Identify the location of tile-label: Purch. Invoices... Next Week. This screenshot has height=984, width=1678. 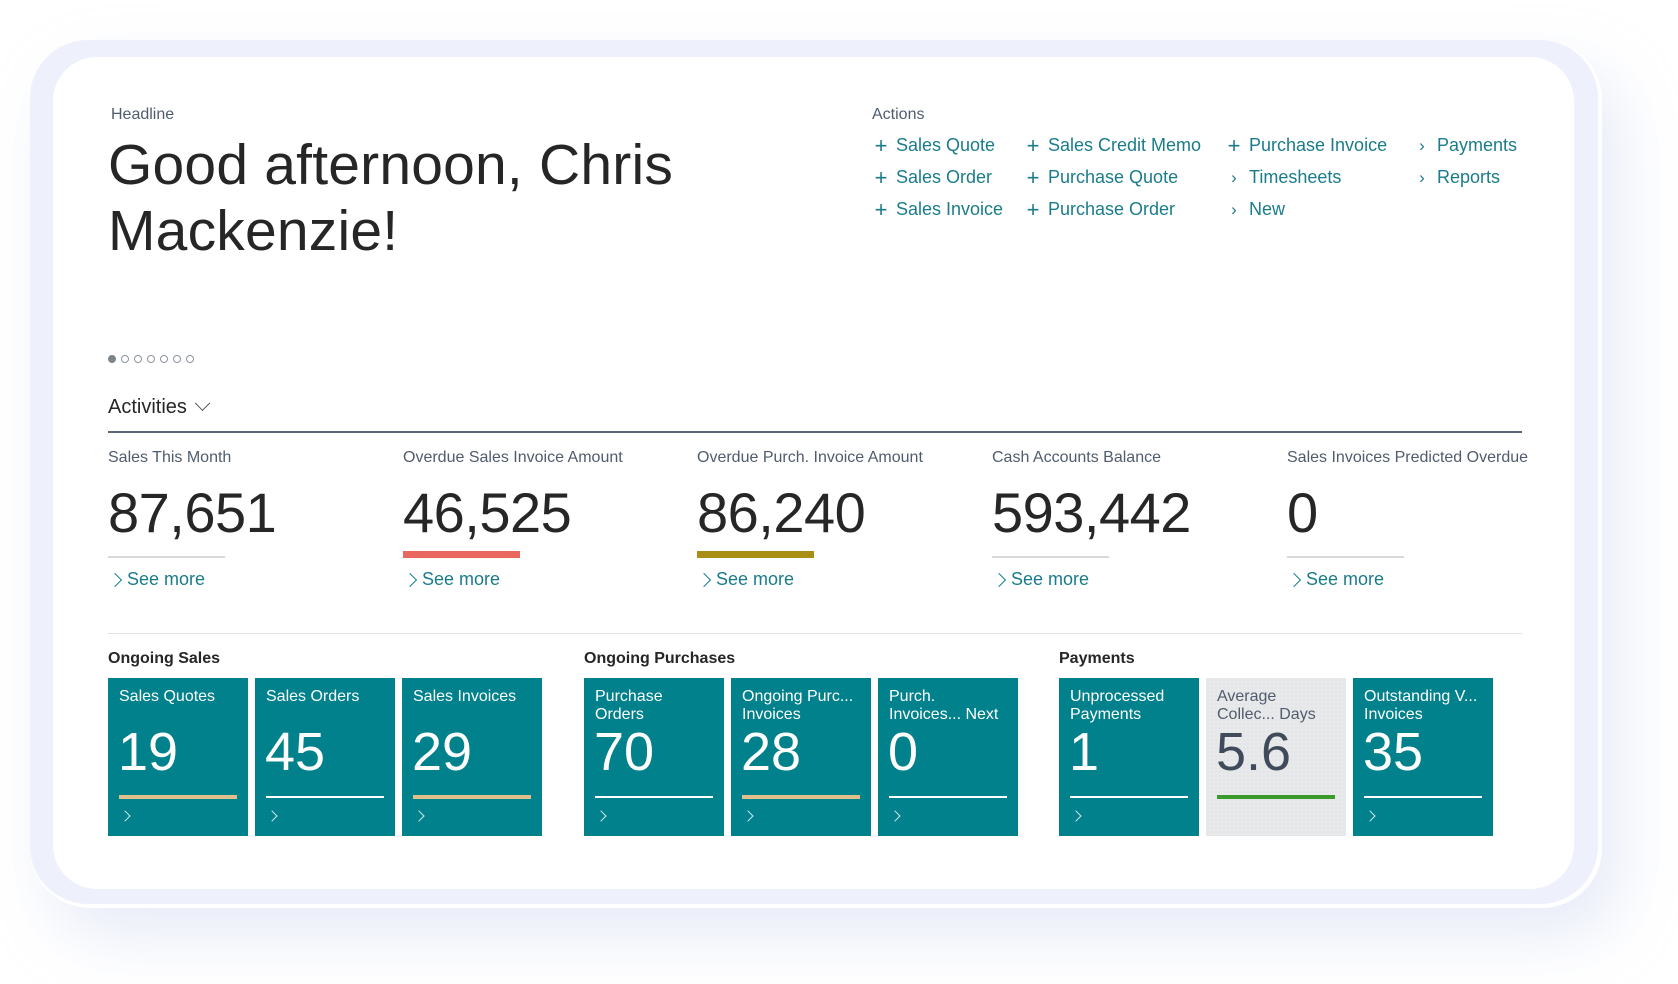
(944, 705).